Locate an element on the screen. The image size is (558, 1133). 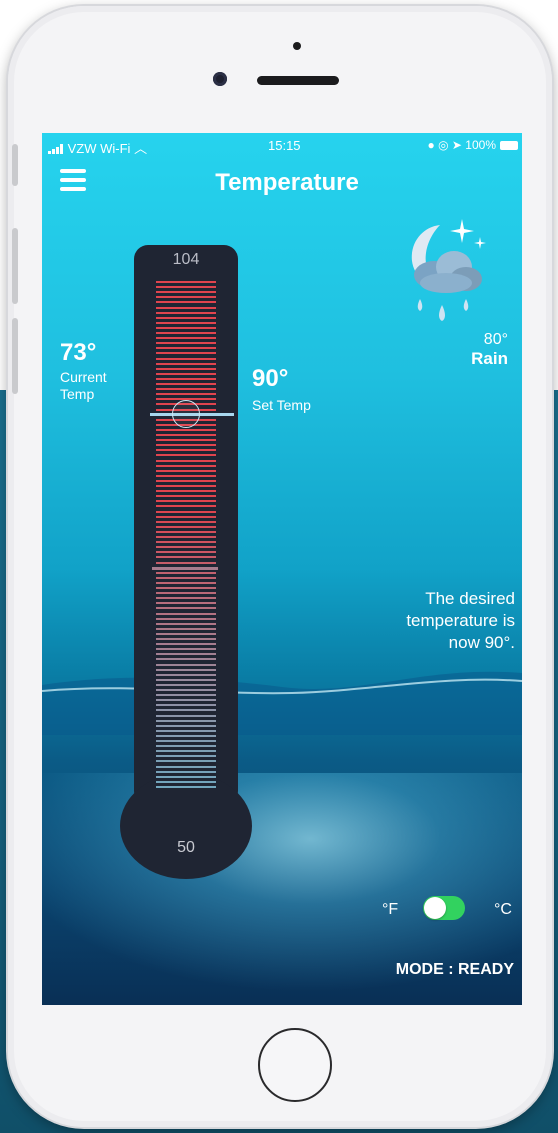
thermometer-max-label: 104 is located at coordinates (186, 259).